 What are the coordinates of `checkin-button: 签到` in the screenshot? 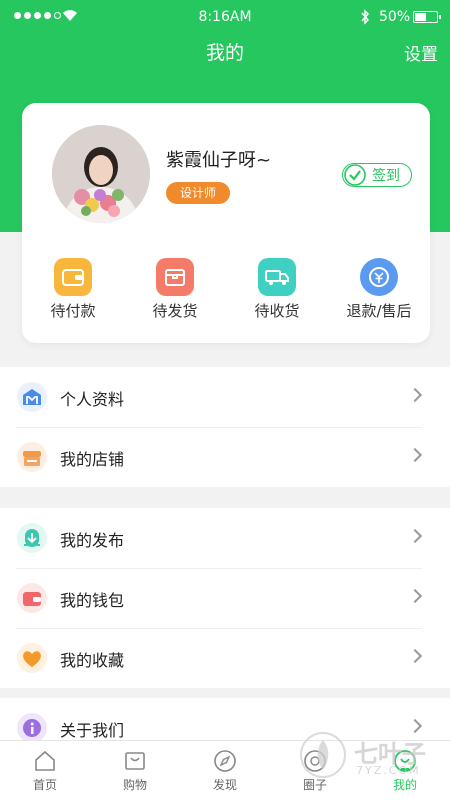 It's located at (377, 175).